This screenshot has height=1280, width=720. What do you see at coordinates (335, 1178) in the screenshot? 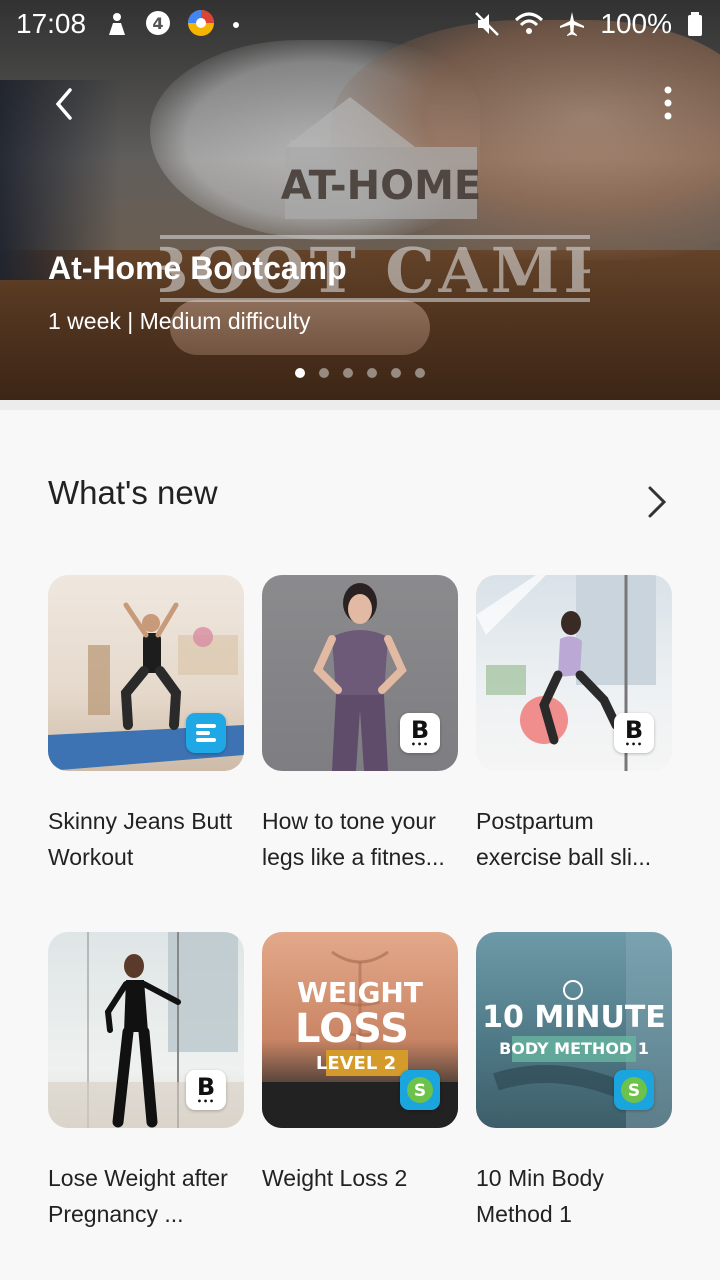
I see `workout-title: Weight Loss 2` at bounding box center [335, 1178].